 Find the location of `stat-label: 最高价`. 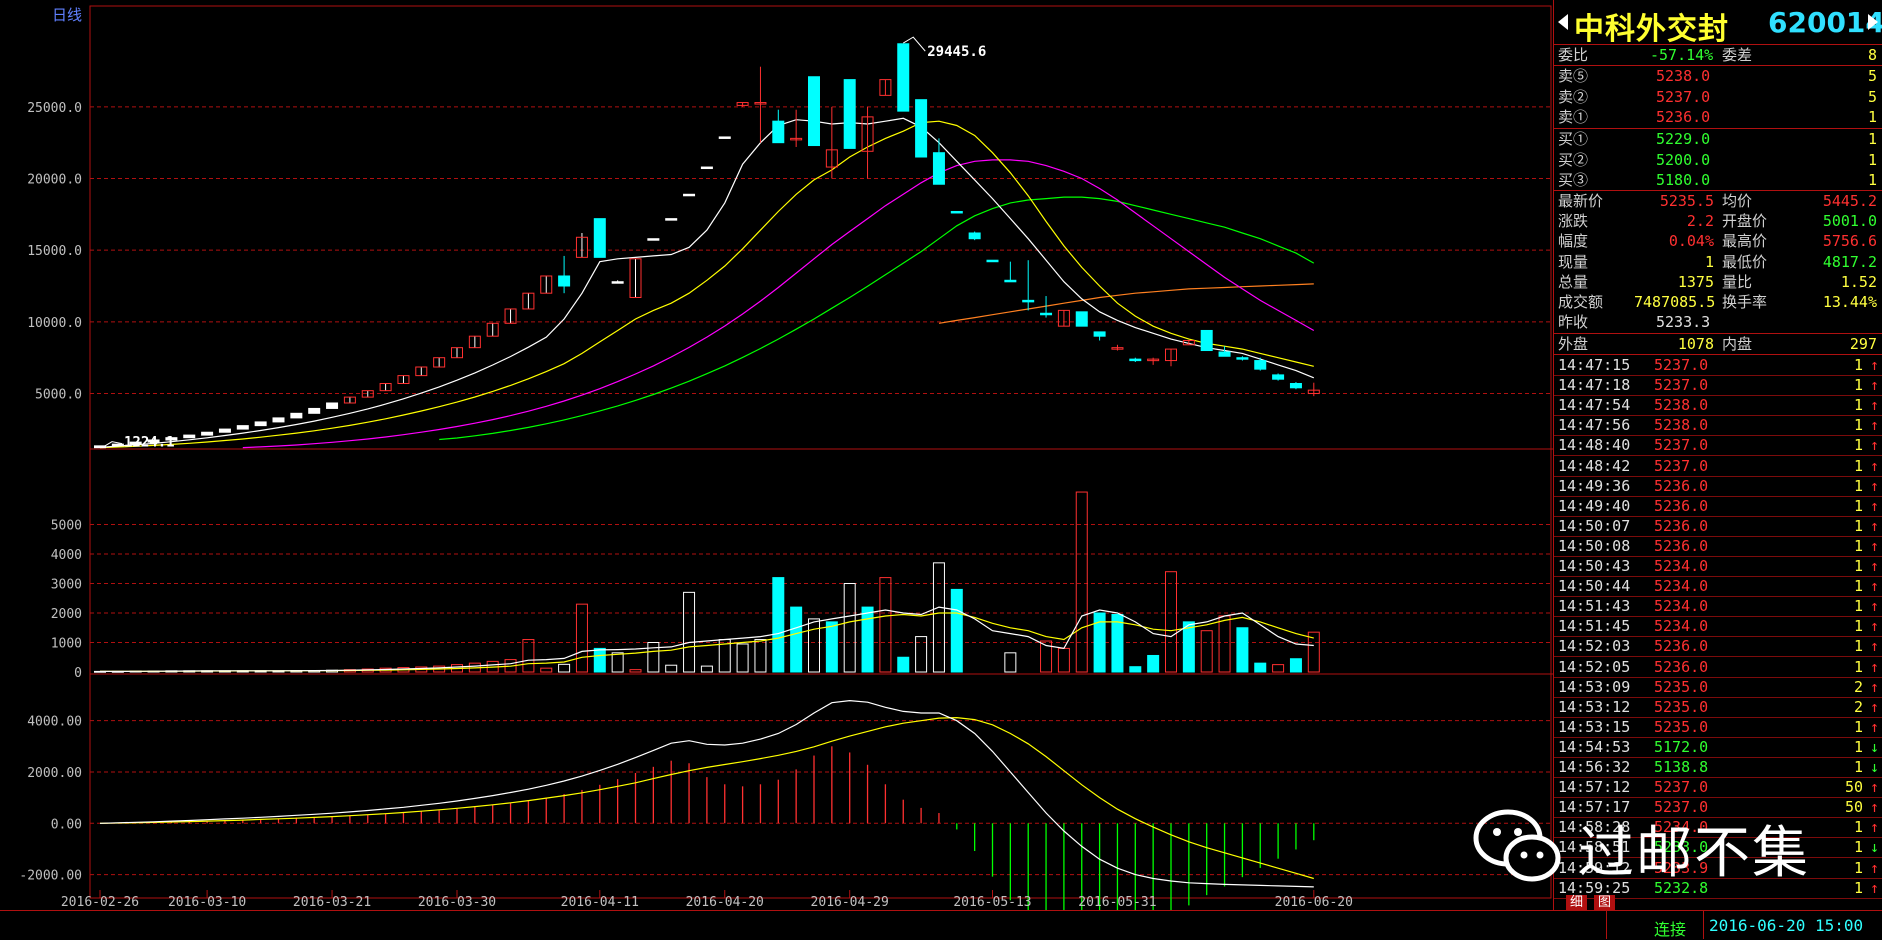

stat-label: 最高价 is located at coordinates (1745, 241).